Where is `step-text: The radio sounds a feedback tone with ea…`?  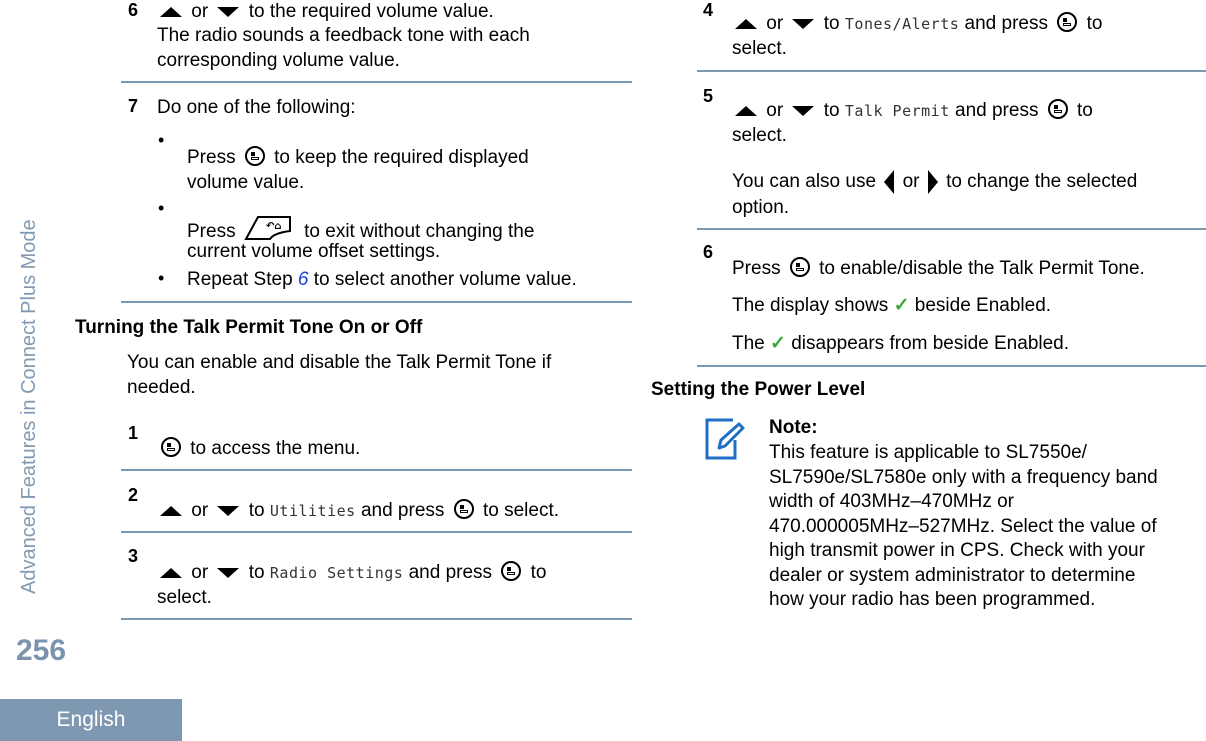 step-text: The radio sounds a feedback tone with ea… is located at coordinates (343, 35).